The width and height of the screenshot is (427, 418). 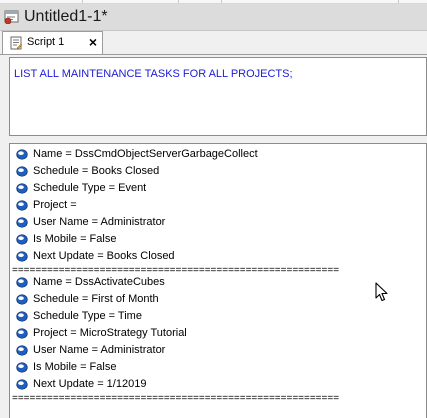 I want to click on script-icon, so click(x=16, y=43).